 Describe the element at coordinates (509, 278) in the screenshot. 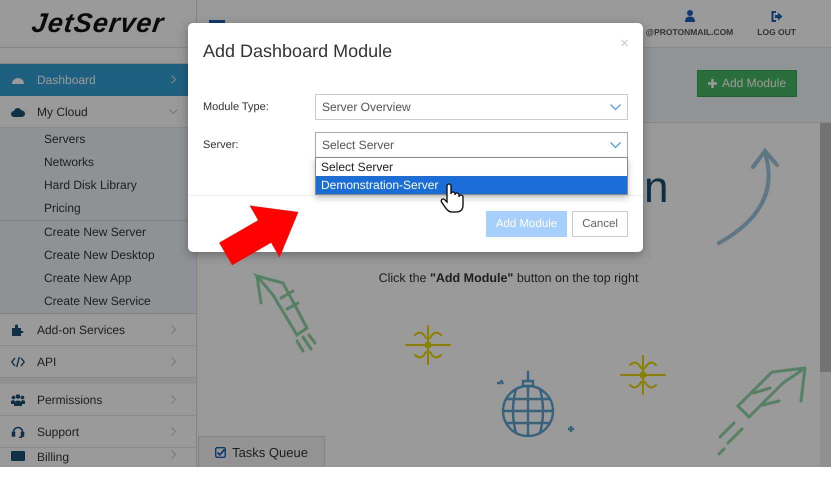

I see `hint-text: Click the "Add Module" button on the top right` at that location.